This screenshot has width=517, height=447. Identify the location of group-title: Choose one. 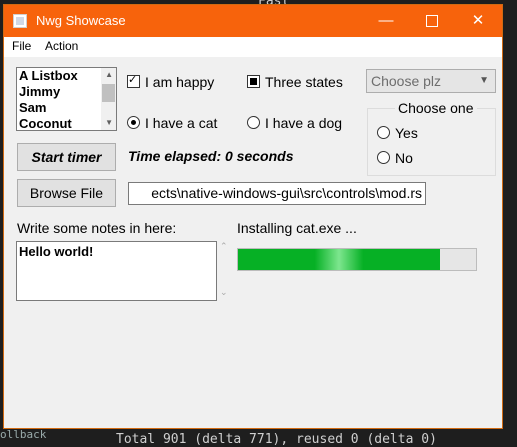
(436, 108).